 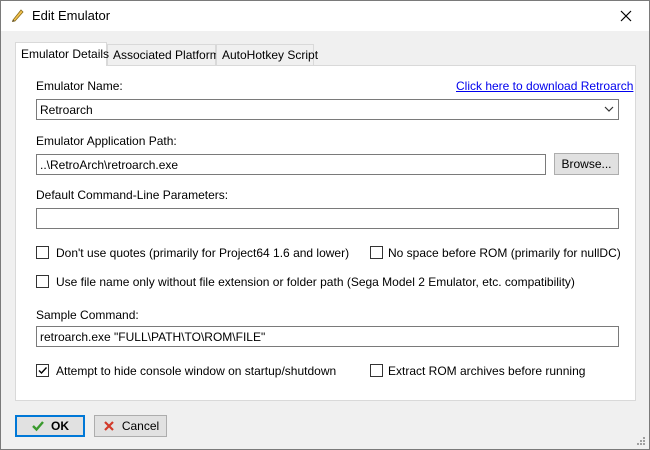 I want to click on tab-autohotkey-script: AutoHotkey Script, so click(x=267, y=54).